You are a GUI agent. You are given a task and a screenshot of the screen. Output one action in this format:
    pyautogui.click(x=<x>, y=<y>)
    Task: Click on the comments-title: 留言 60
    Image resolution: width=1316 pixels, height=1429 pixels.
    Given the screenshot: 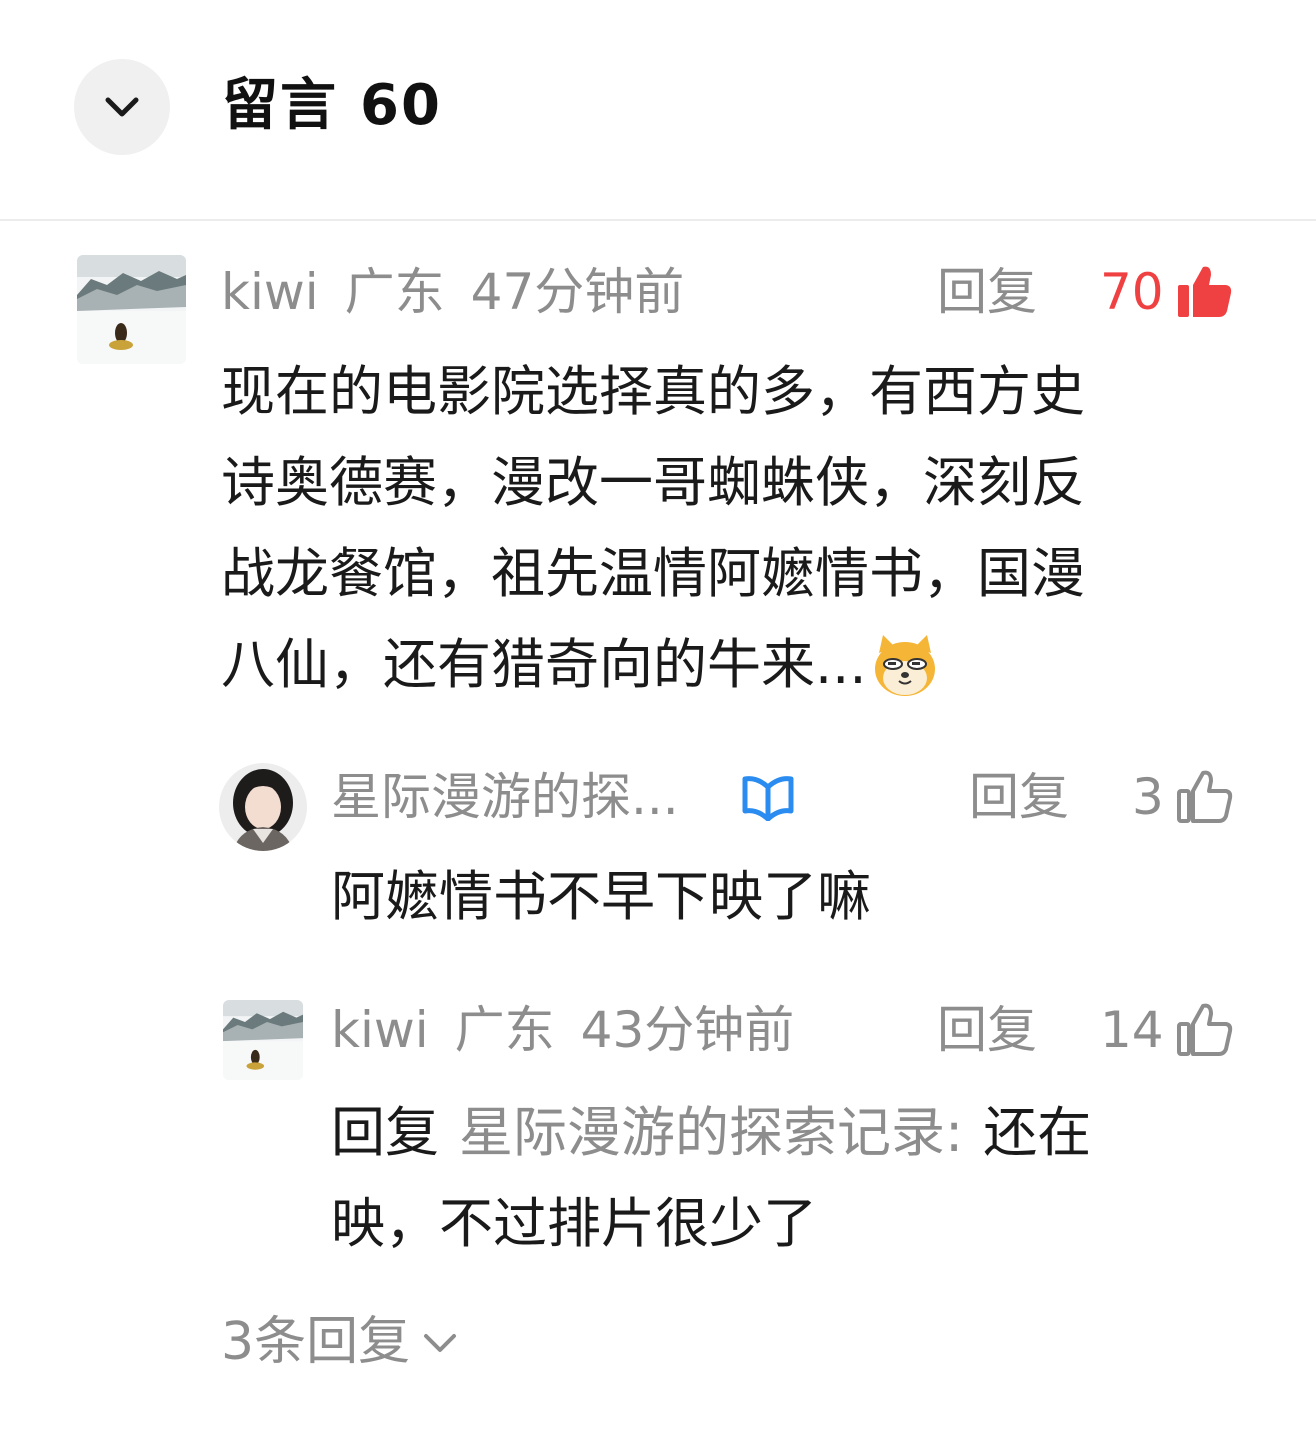 What is the action you would take?
    pyautogui.click(x=332, y=106)
    